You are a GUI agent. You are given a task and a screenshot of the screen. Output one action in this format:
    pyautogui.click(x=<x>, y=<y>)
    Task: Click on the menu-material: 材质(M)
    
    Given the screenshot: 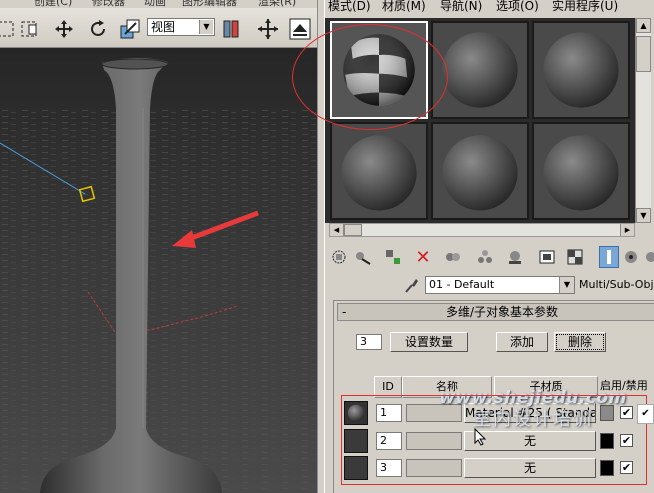 What is the action you would take?
    pyautogui.click(x=404, y=7)
    